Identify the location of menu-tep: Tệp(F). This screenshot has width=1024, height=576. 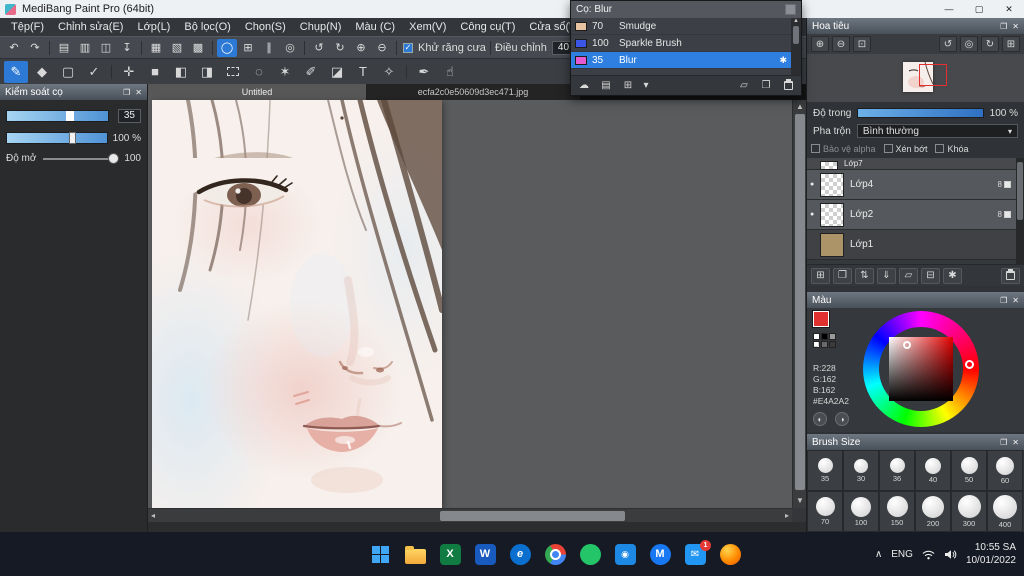
(27, 27).